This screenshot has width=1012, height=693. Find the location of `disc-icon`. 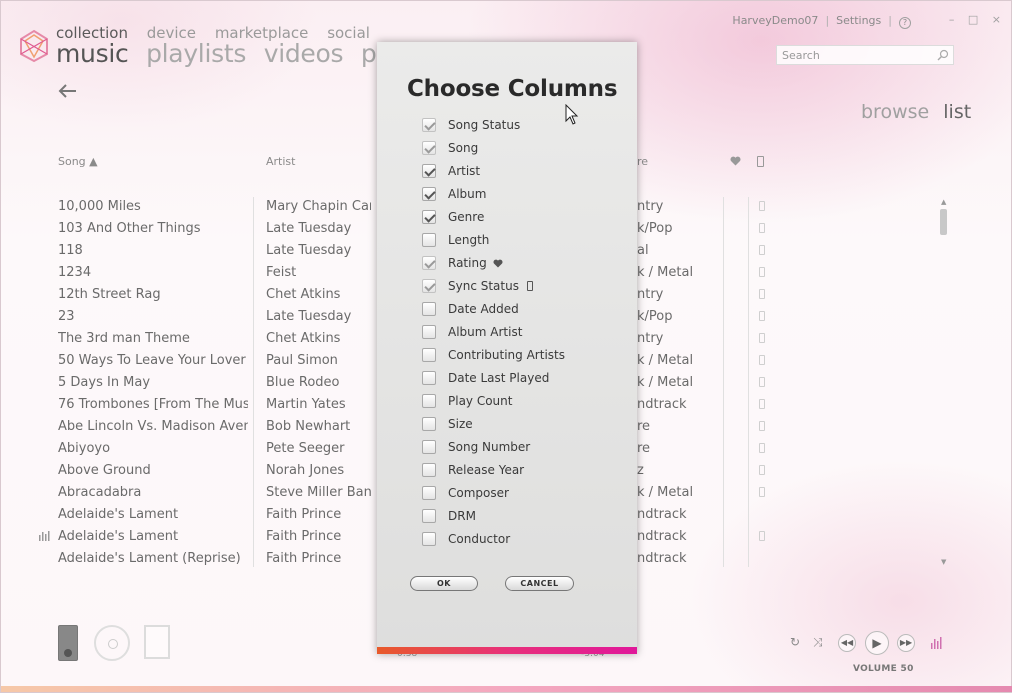

disc-icon is located at coordinates (112, 643).